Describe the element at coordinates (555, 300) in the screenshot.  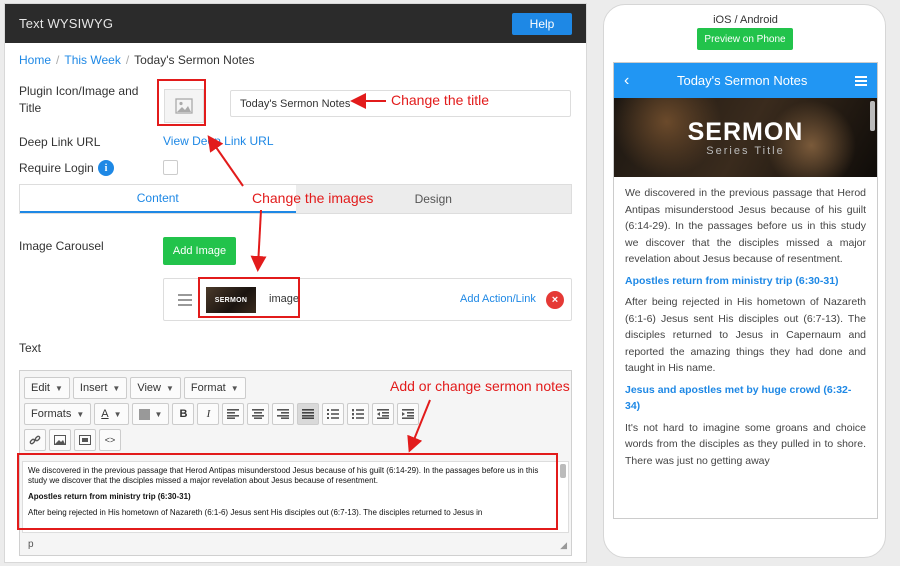
I see `remove-item-icon: ×` at that location.